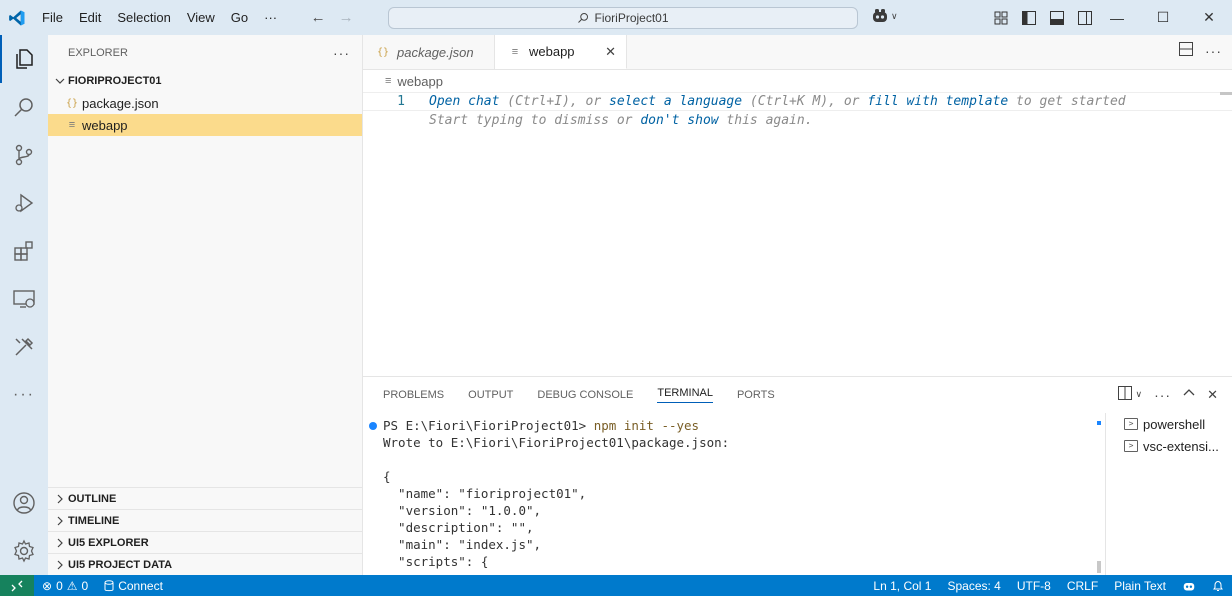 The height and width of the screenshot is (596, 1232). Describe the element at coordinates (1218, 585) in the screenshot. I see `notifications-bell-icon` at that location.